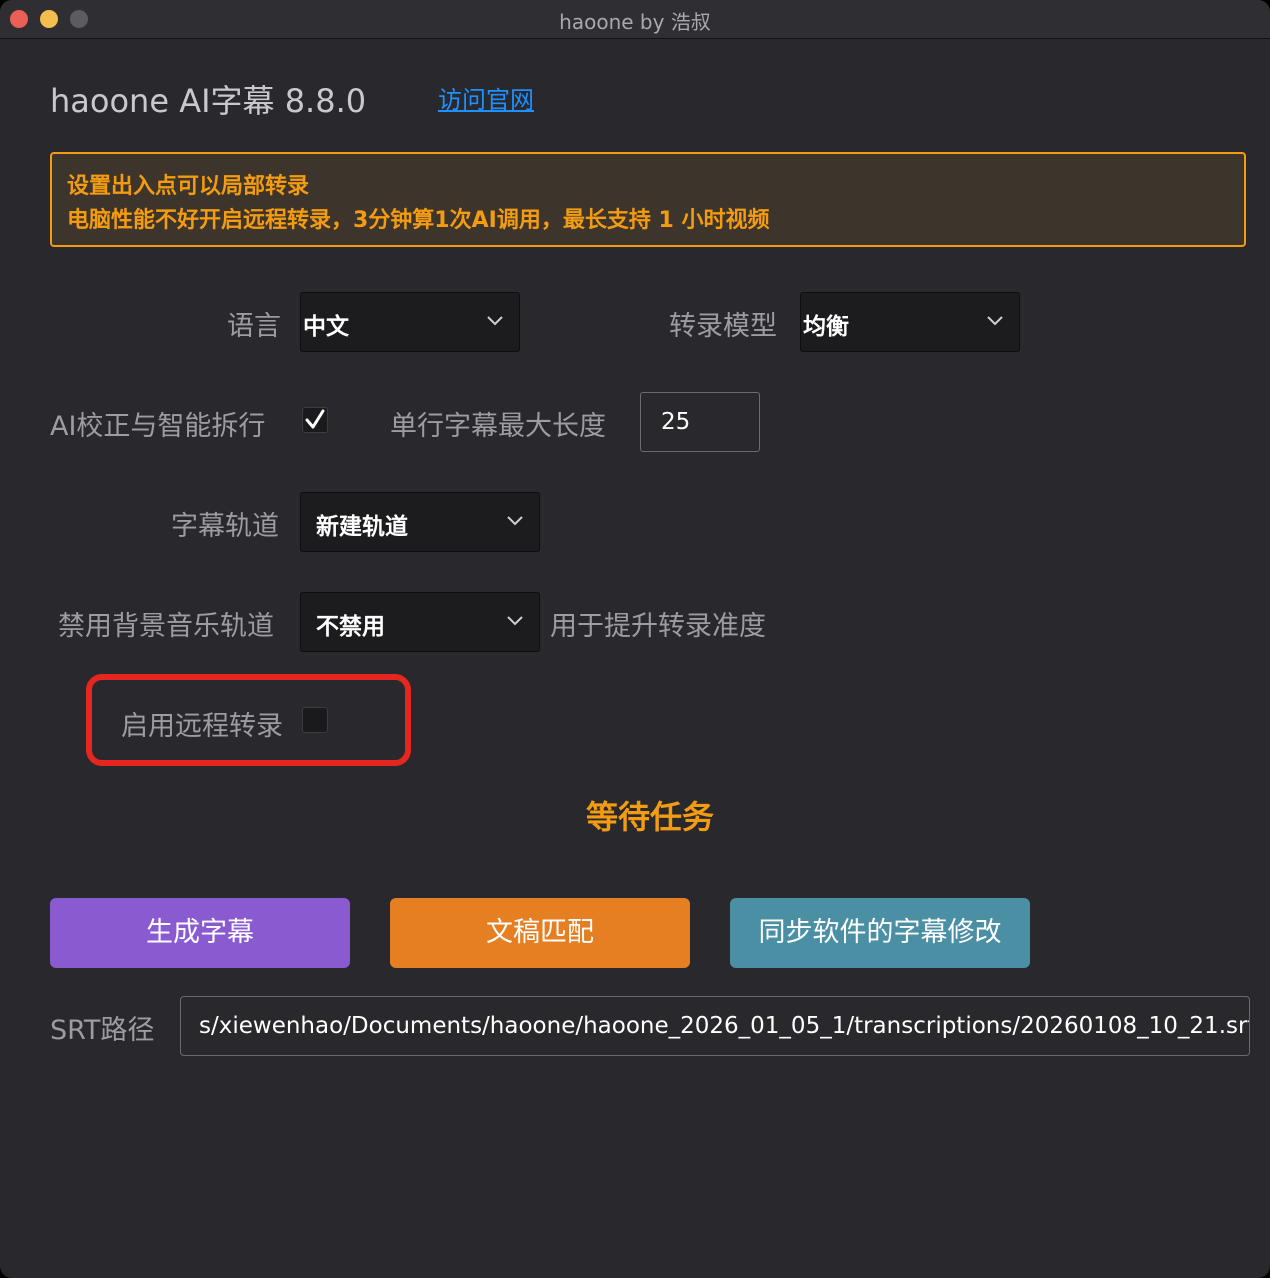 Image resolution: width=1270 pixels, height=1278 pixels. I want to click on language-select: 中文, so click(410, 322).